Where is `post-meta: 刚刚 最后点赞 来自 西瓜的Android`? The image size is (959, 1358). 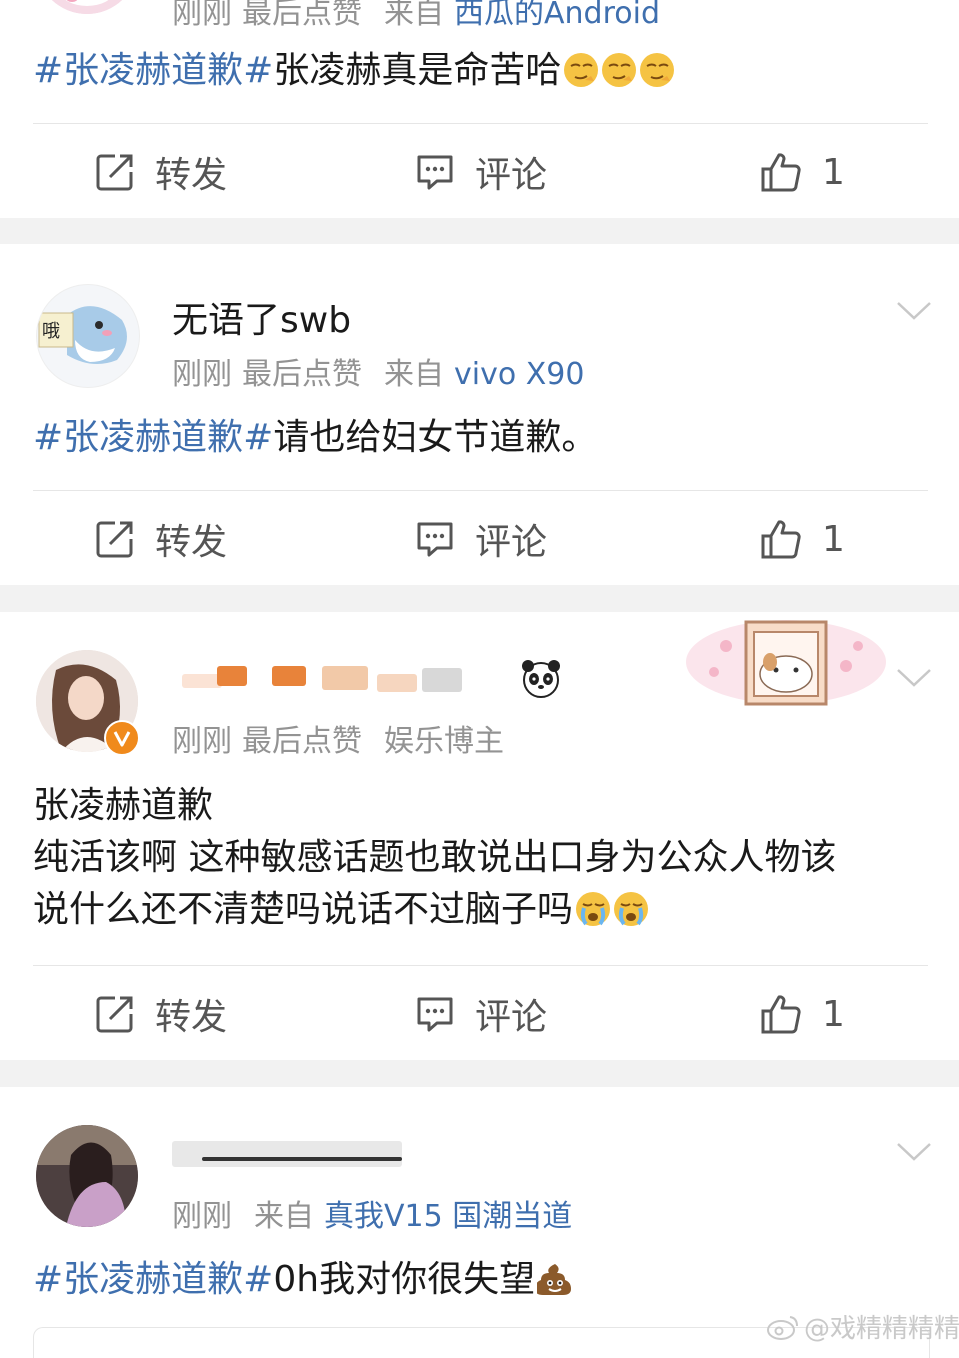 post-meta: 刚刚 最后点赞 来自 西瓜的Android is located at coordinates (421, 16).